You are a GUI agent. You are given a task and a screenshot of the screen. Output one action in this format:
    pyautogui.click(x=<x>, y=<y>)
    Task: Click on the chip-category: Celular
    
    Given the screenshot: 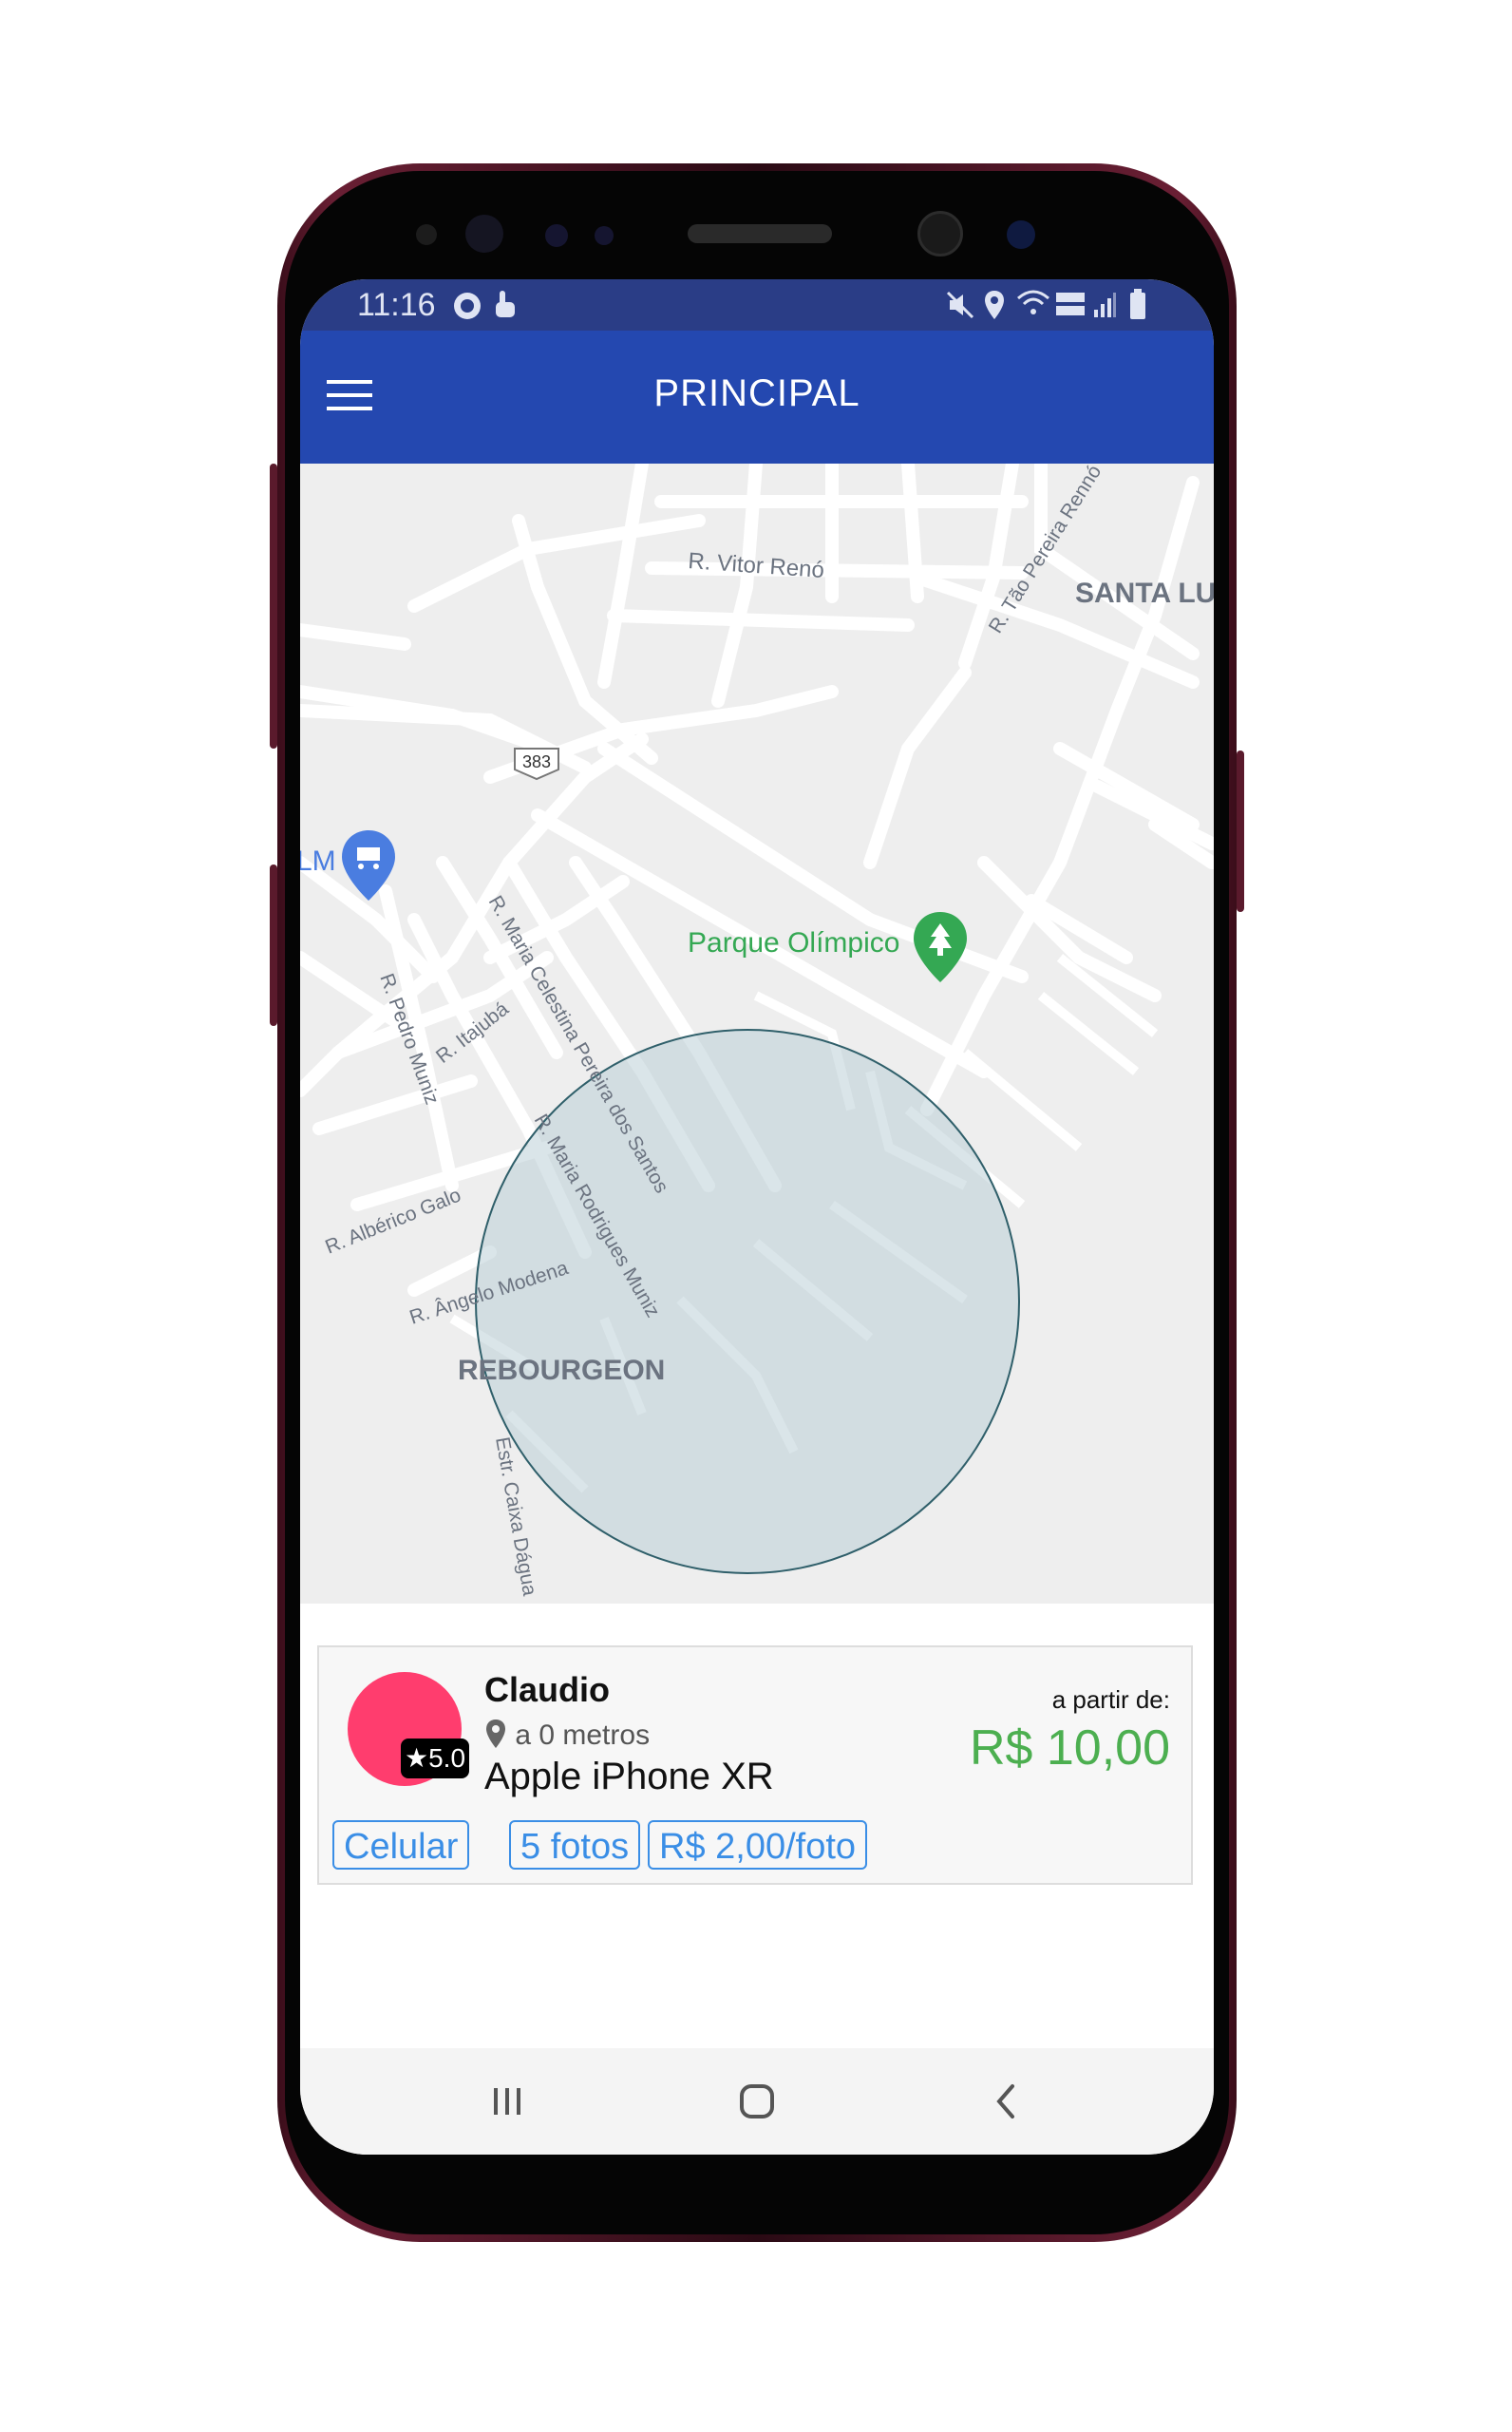 What is the action you would take?
    pyautogui.click(x=401, y=1845)
    